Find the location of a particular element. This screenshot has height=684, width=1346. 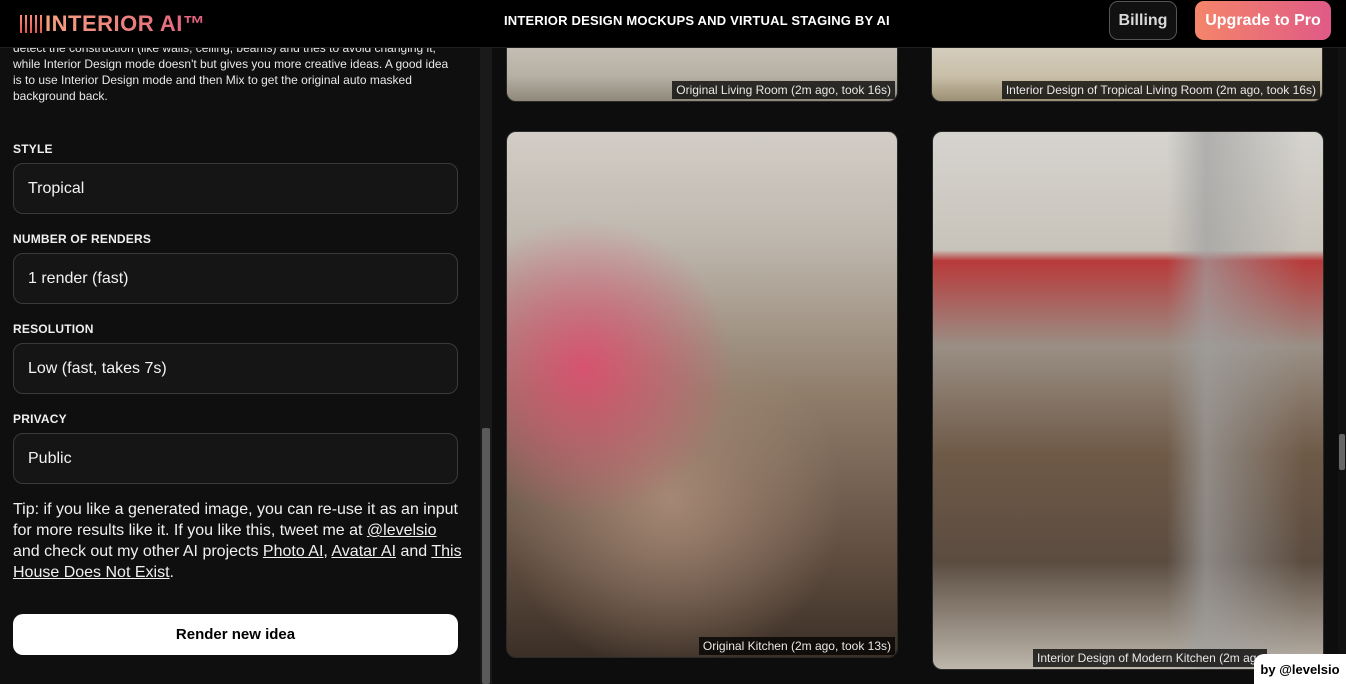

tip-text-part: and is located at coordinates (414, 551).